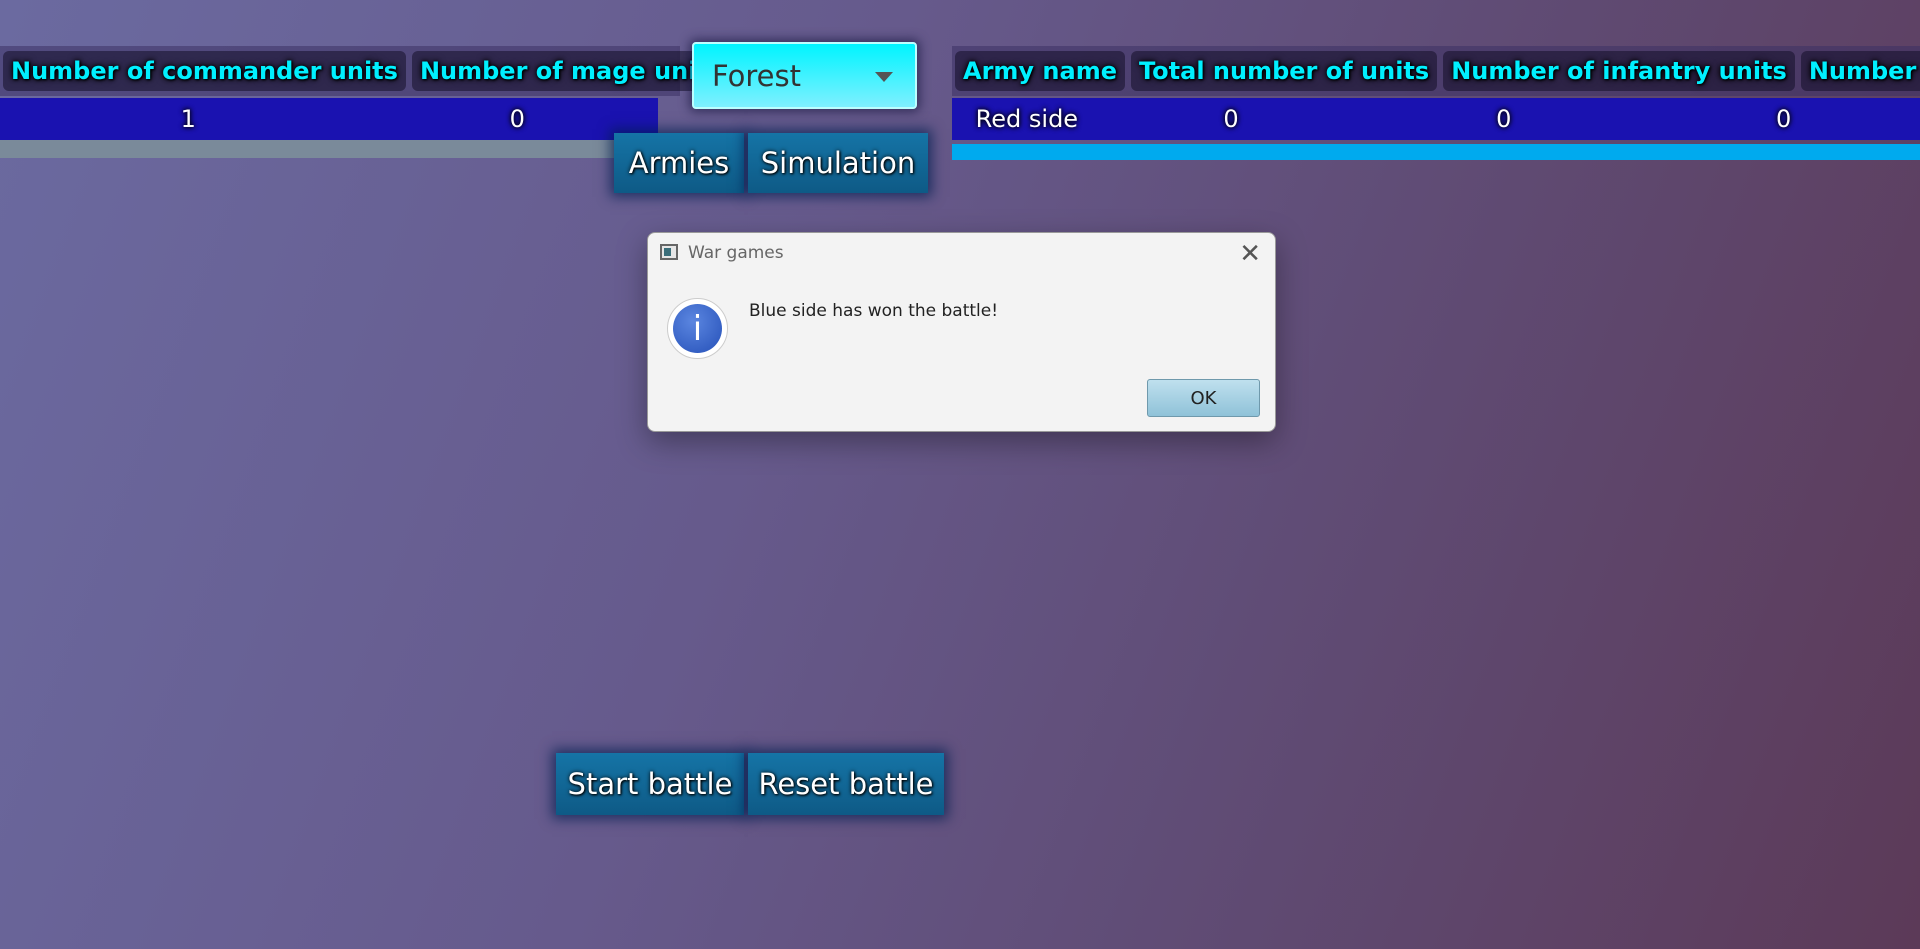 The height and width of the screenshot is (949, 1920). Describe the element at coordinates (1231, 119) in the screenshot. I see `cell-total-units: 0` at that location.